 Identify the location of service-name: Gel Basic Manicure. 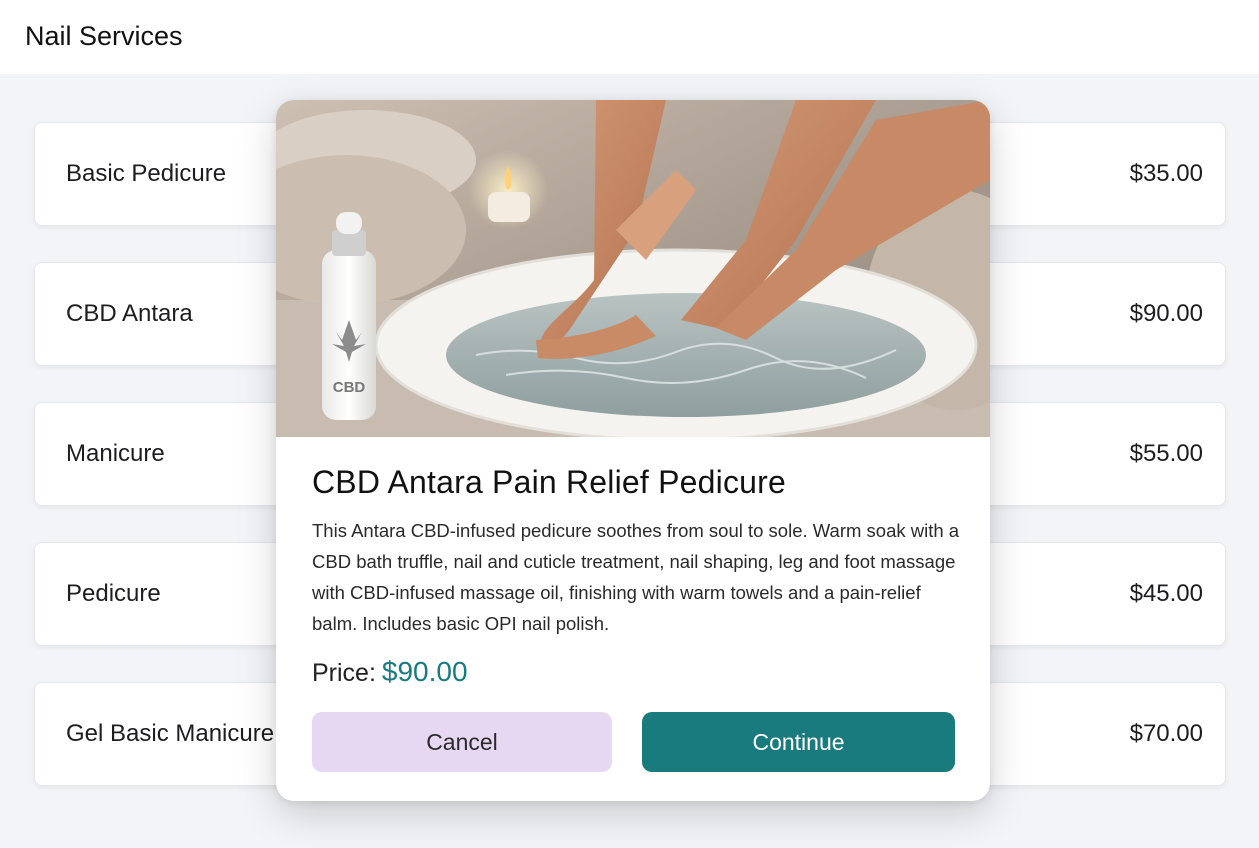
(170, 733).